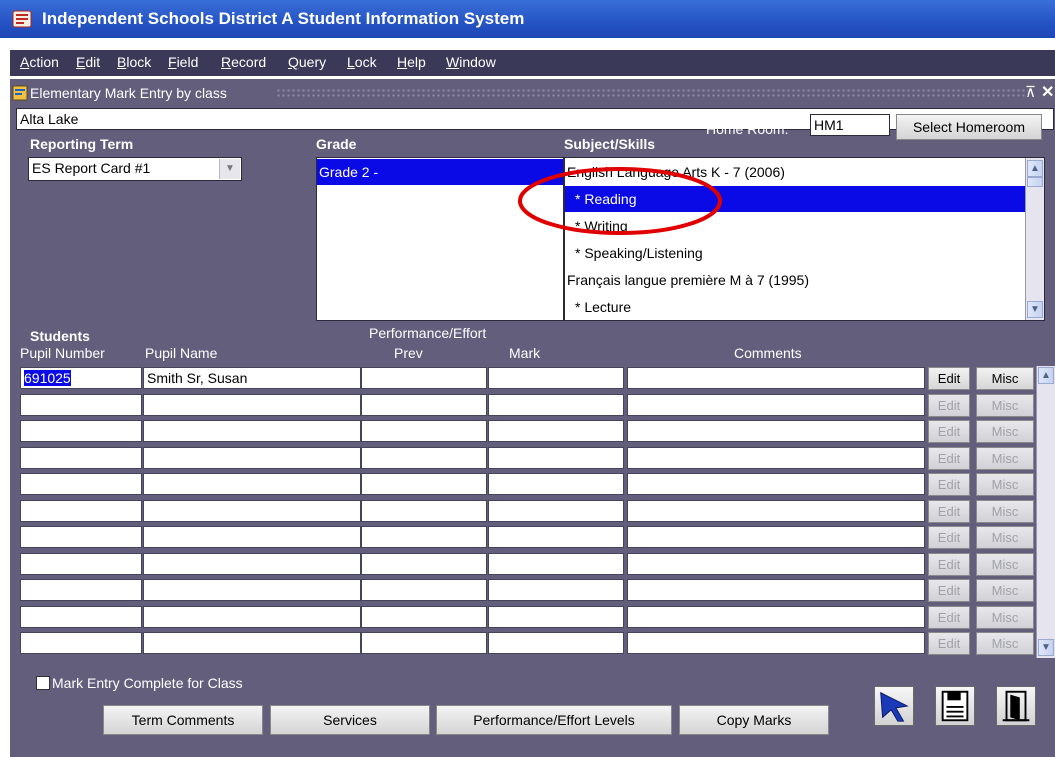 This screenshot has width=1055, height=757. What do you see at coordinates (243, 62) in the screenshot?
I see `menu-record: Record` at bounding box center [243, 62].